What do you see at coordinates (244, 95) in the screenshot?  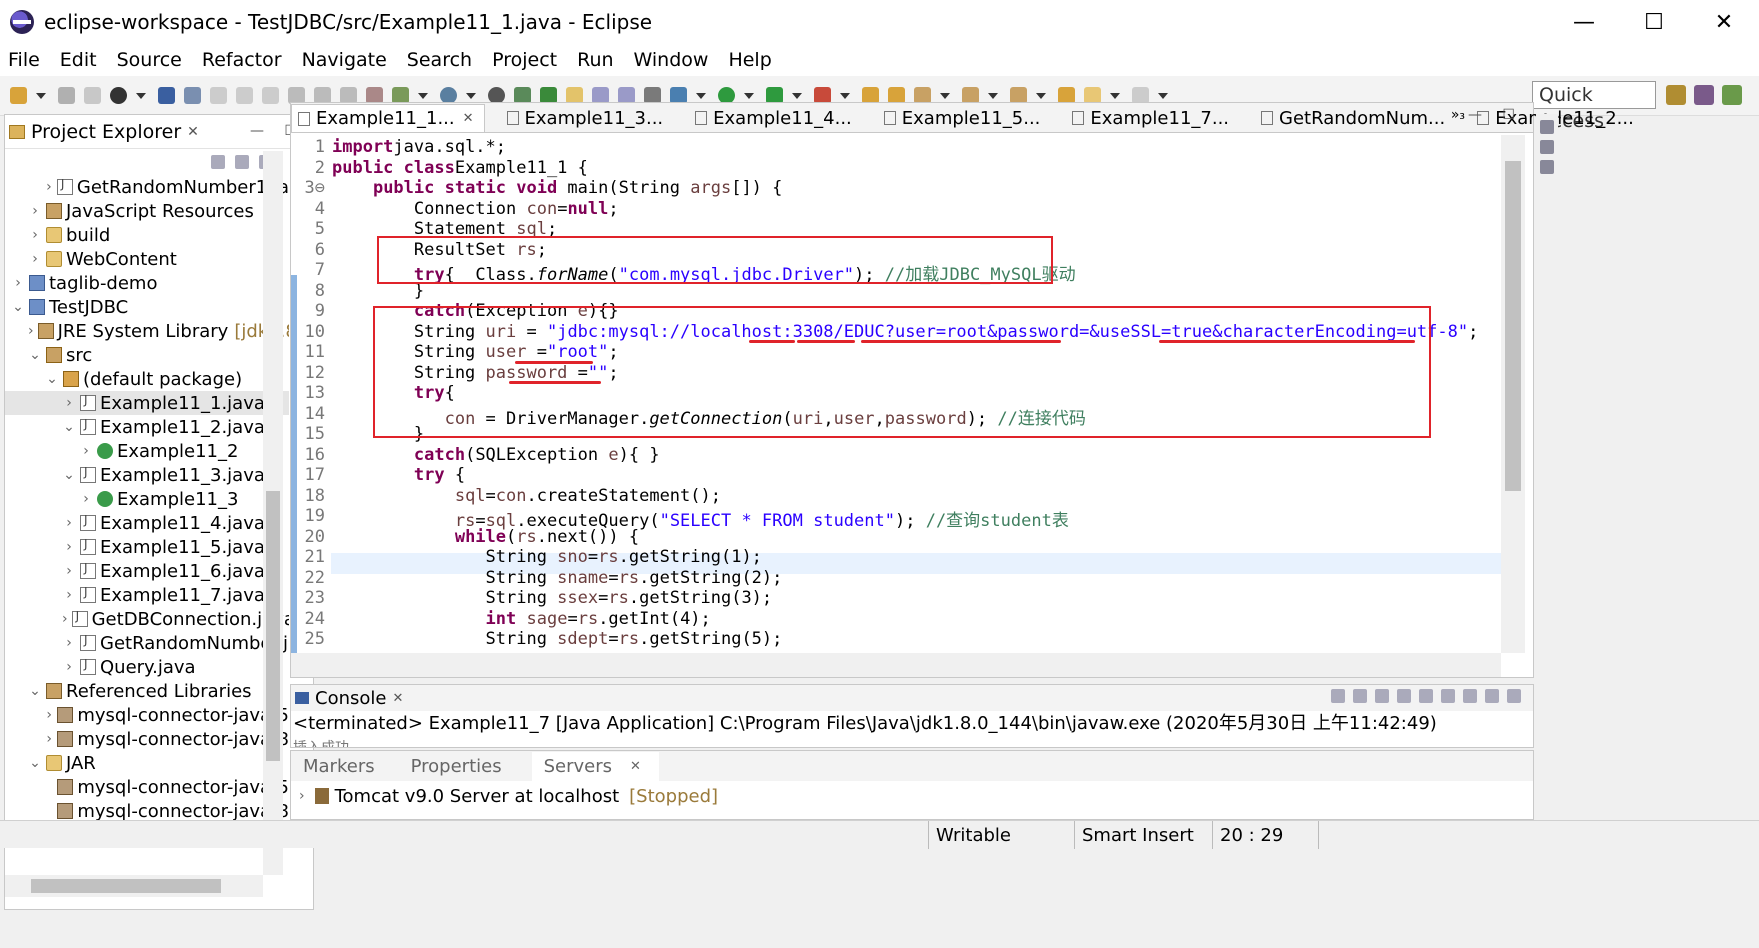 I see `suspend-icon` at bounding box center [244, 95].